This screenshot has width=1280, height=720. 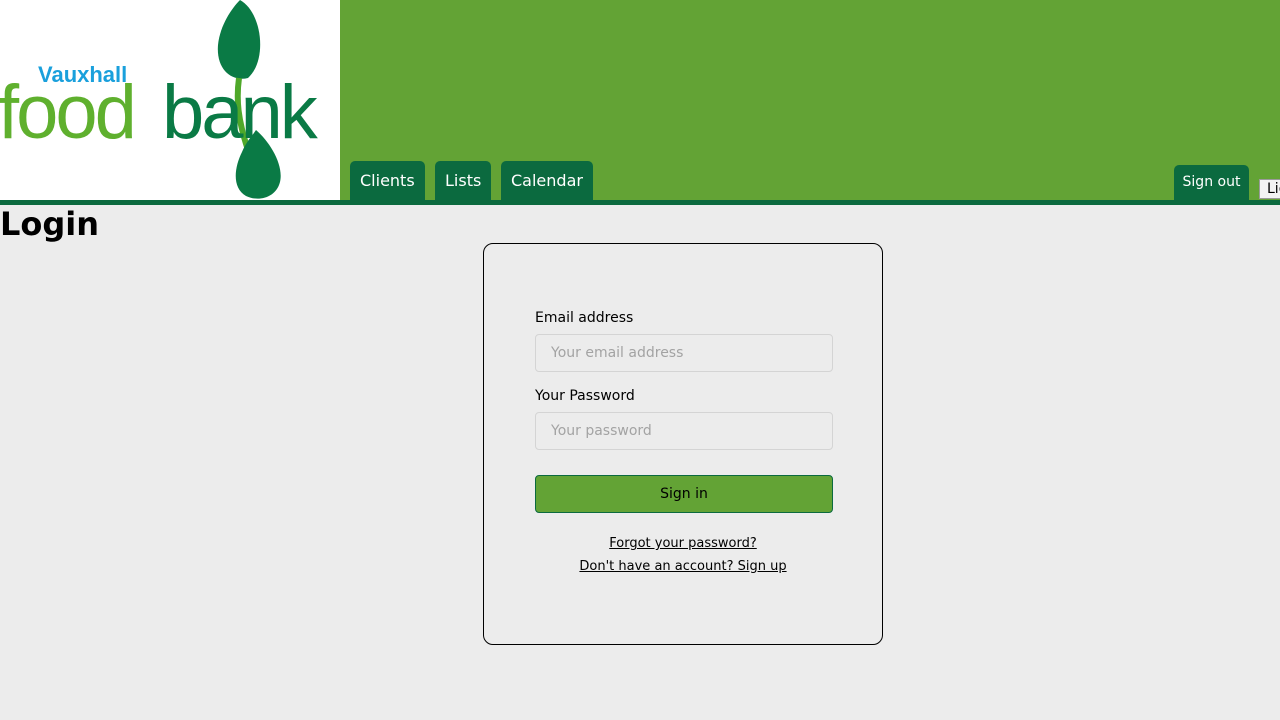 What do you see at coordinates (684, 494) in the screenshot?
I see `sign-in-button: Sign in` at bounding box center [684, 494].